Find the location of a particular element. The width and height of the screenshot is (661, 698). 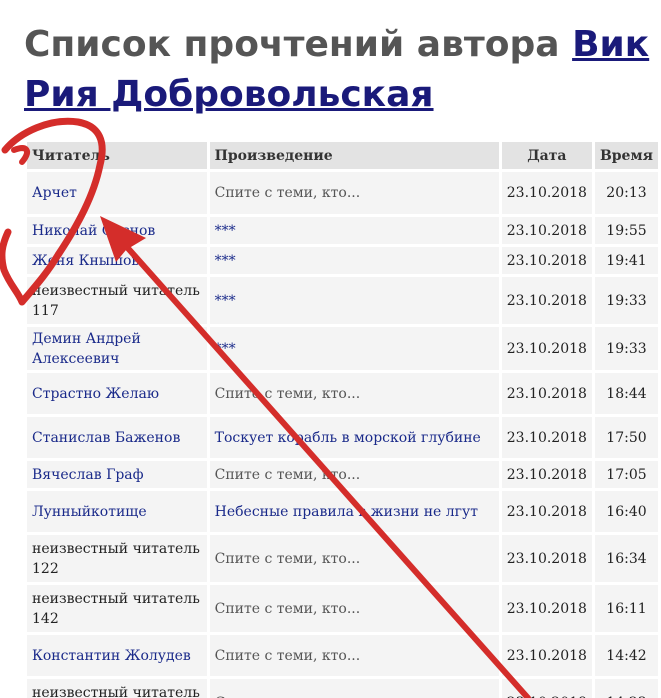

table-row: Арчет Спите с теми, кто... 23.10.2018 20:13 is located at coordinates (342, 193).